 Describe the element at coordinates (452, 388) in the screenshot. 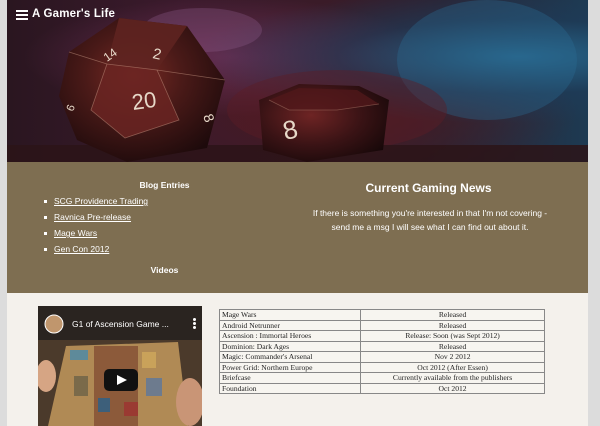

I see `release-status-cell: Oct 2012` at that location.